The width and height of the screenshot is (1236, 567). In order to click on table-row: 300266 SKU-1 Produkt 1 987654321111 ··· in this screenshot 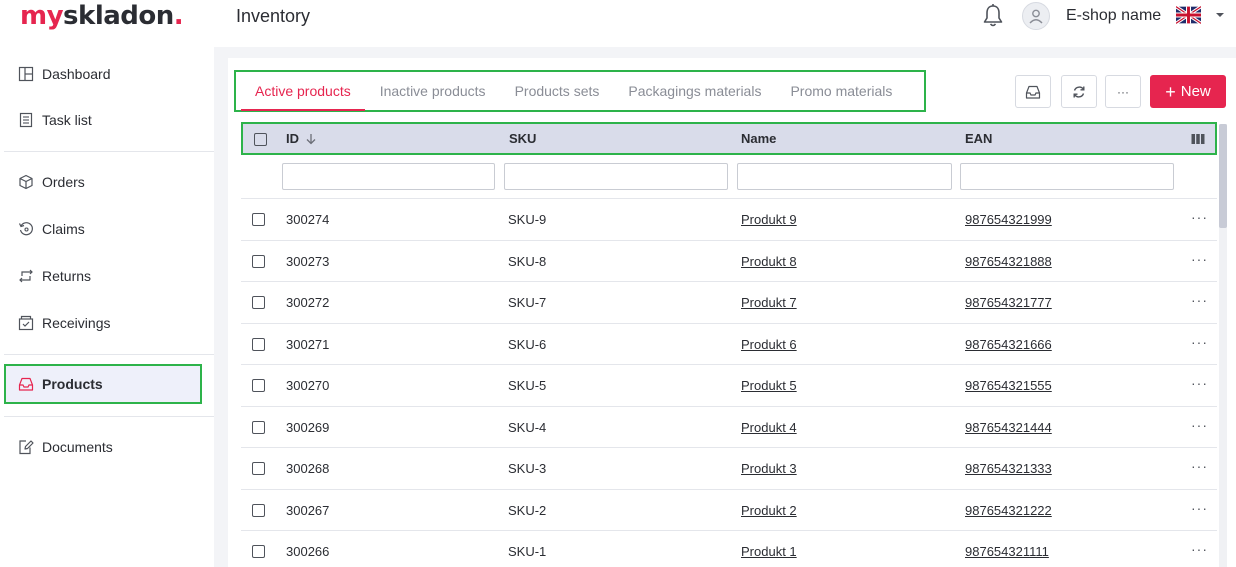, I will do `click(729, 549)`.